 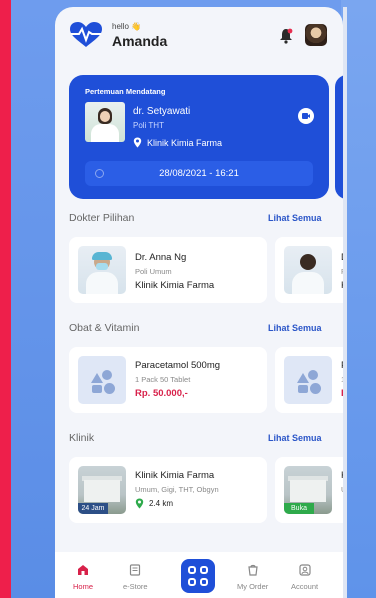 I want to click on appointment-datetime: 28/08/2021 - 16:21, so click(x=199, y=173).